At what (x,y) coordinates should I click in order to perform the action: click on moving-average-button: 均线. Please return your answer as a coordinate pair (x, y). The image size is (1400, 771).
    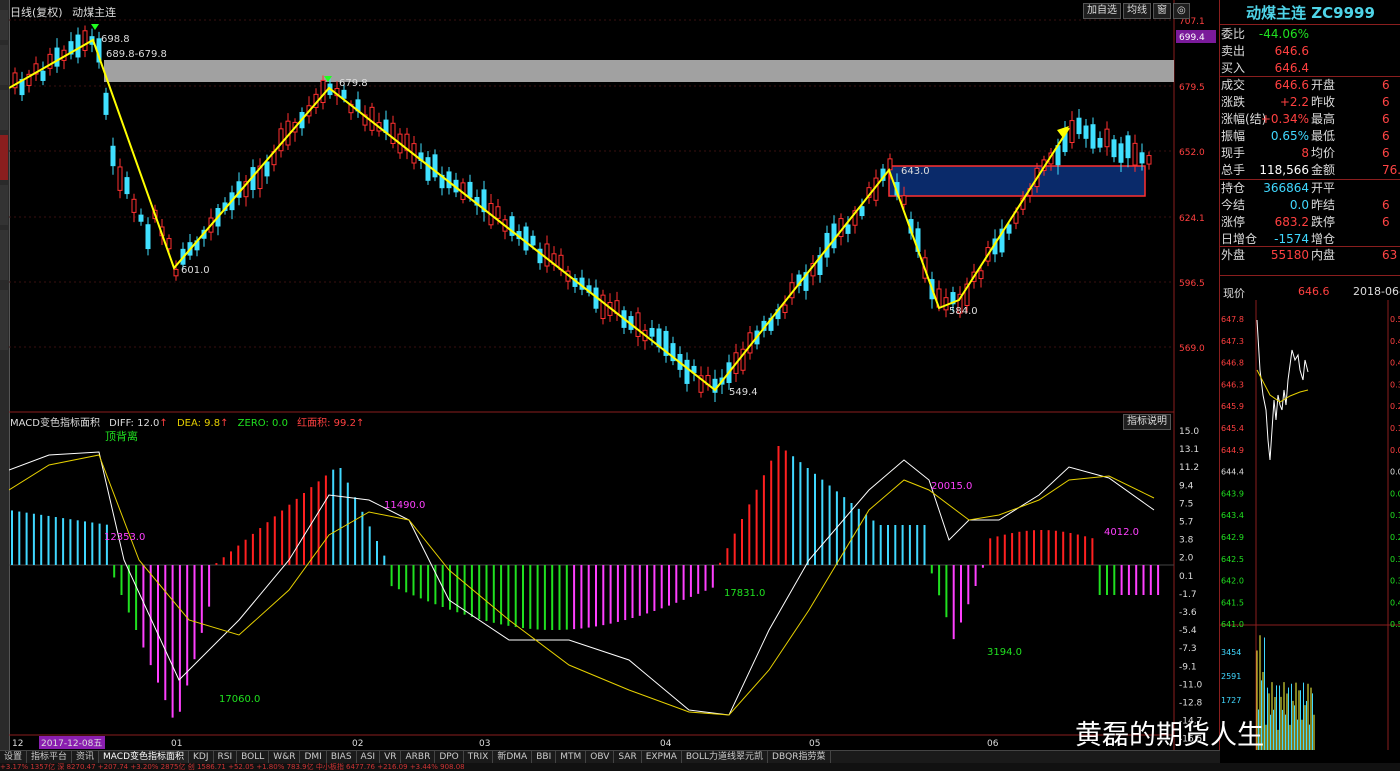
    Looking at the image, I should click on (1137, 11).